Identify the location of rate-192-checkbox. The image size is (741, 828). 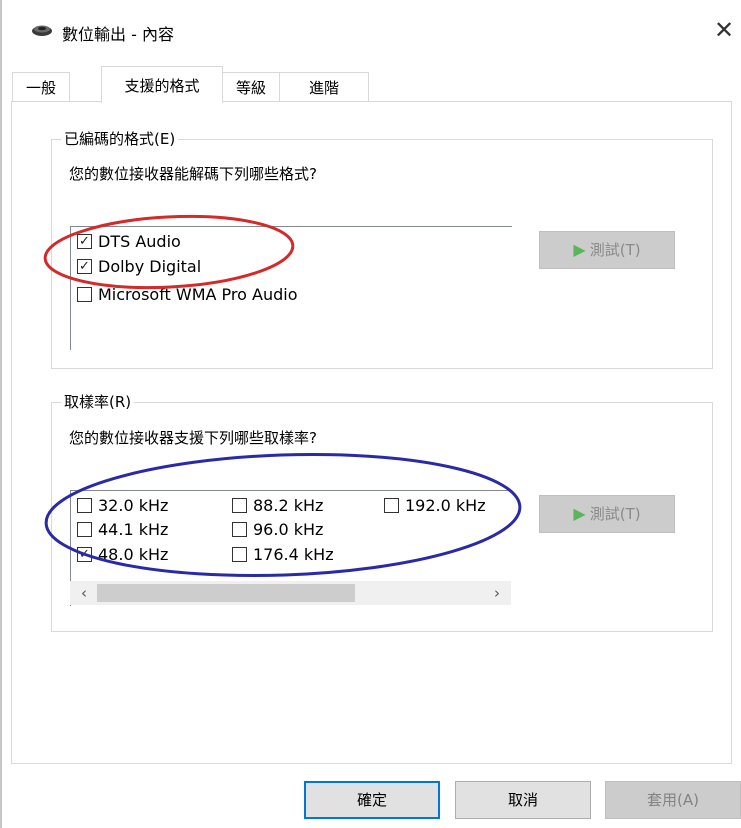
(391, 505).